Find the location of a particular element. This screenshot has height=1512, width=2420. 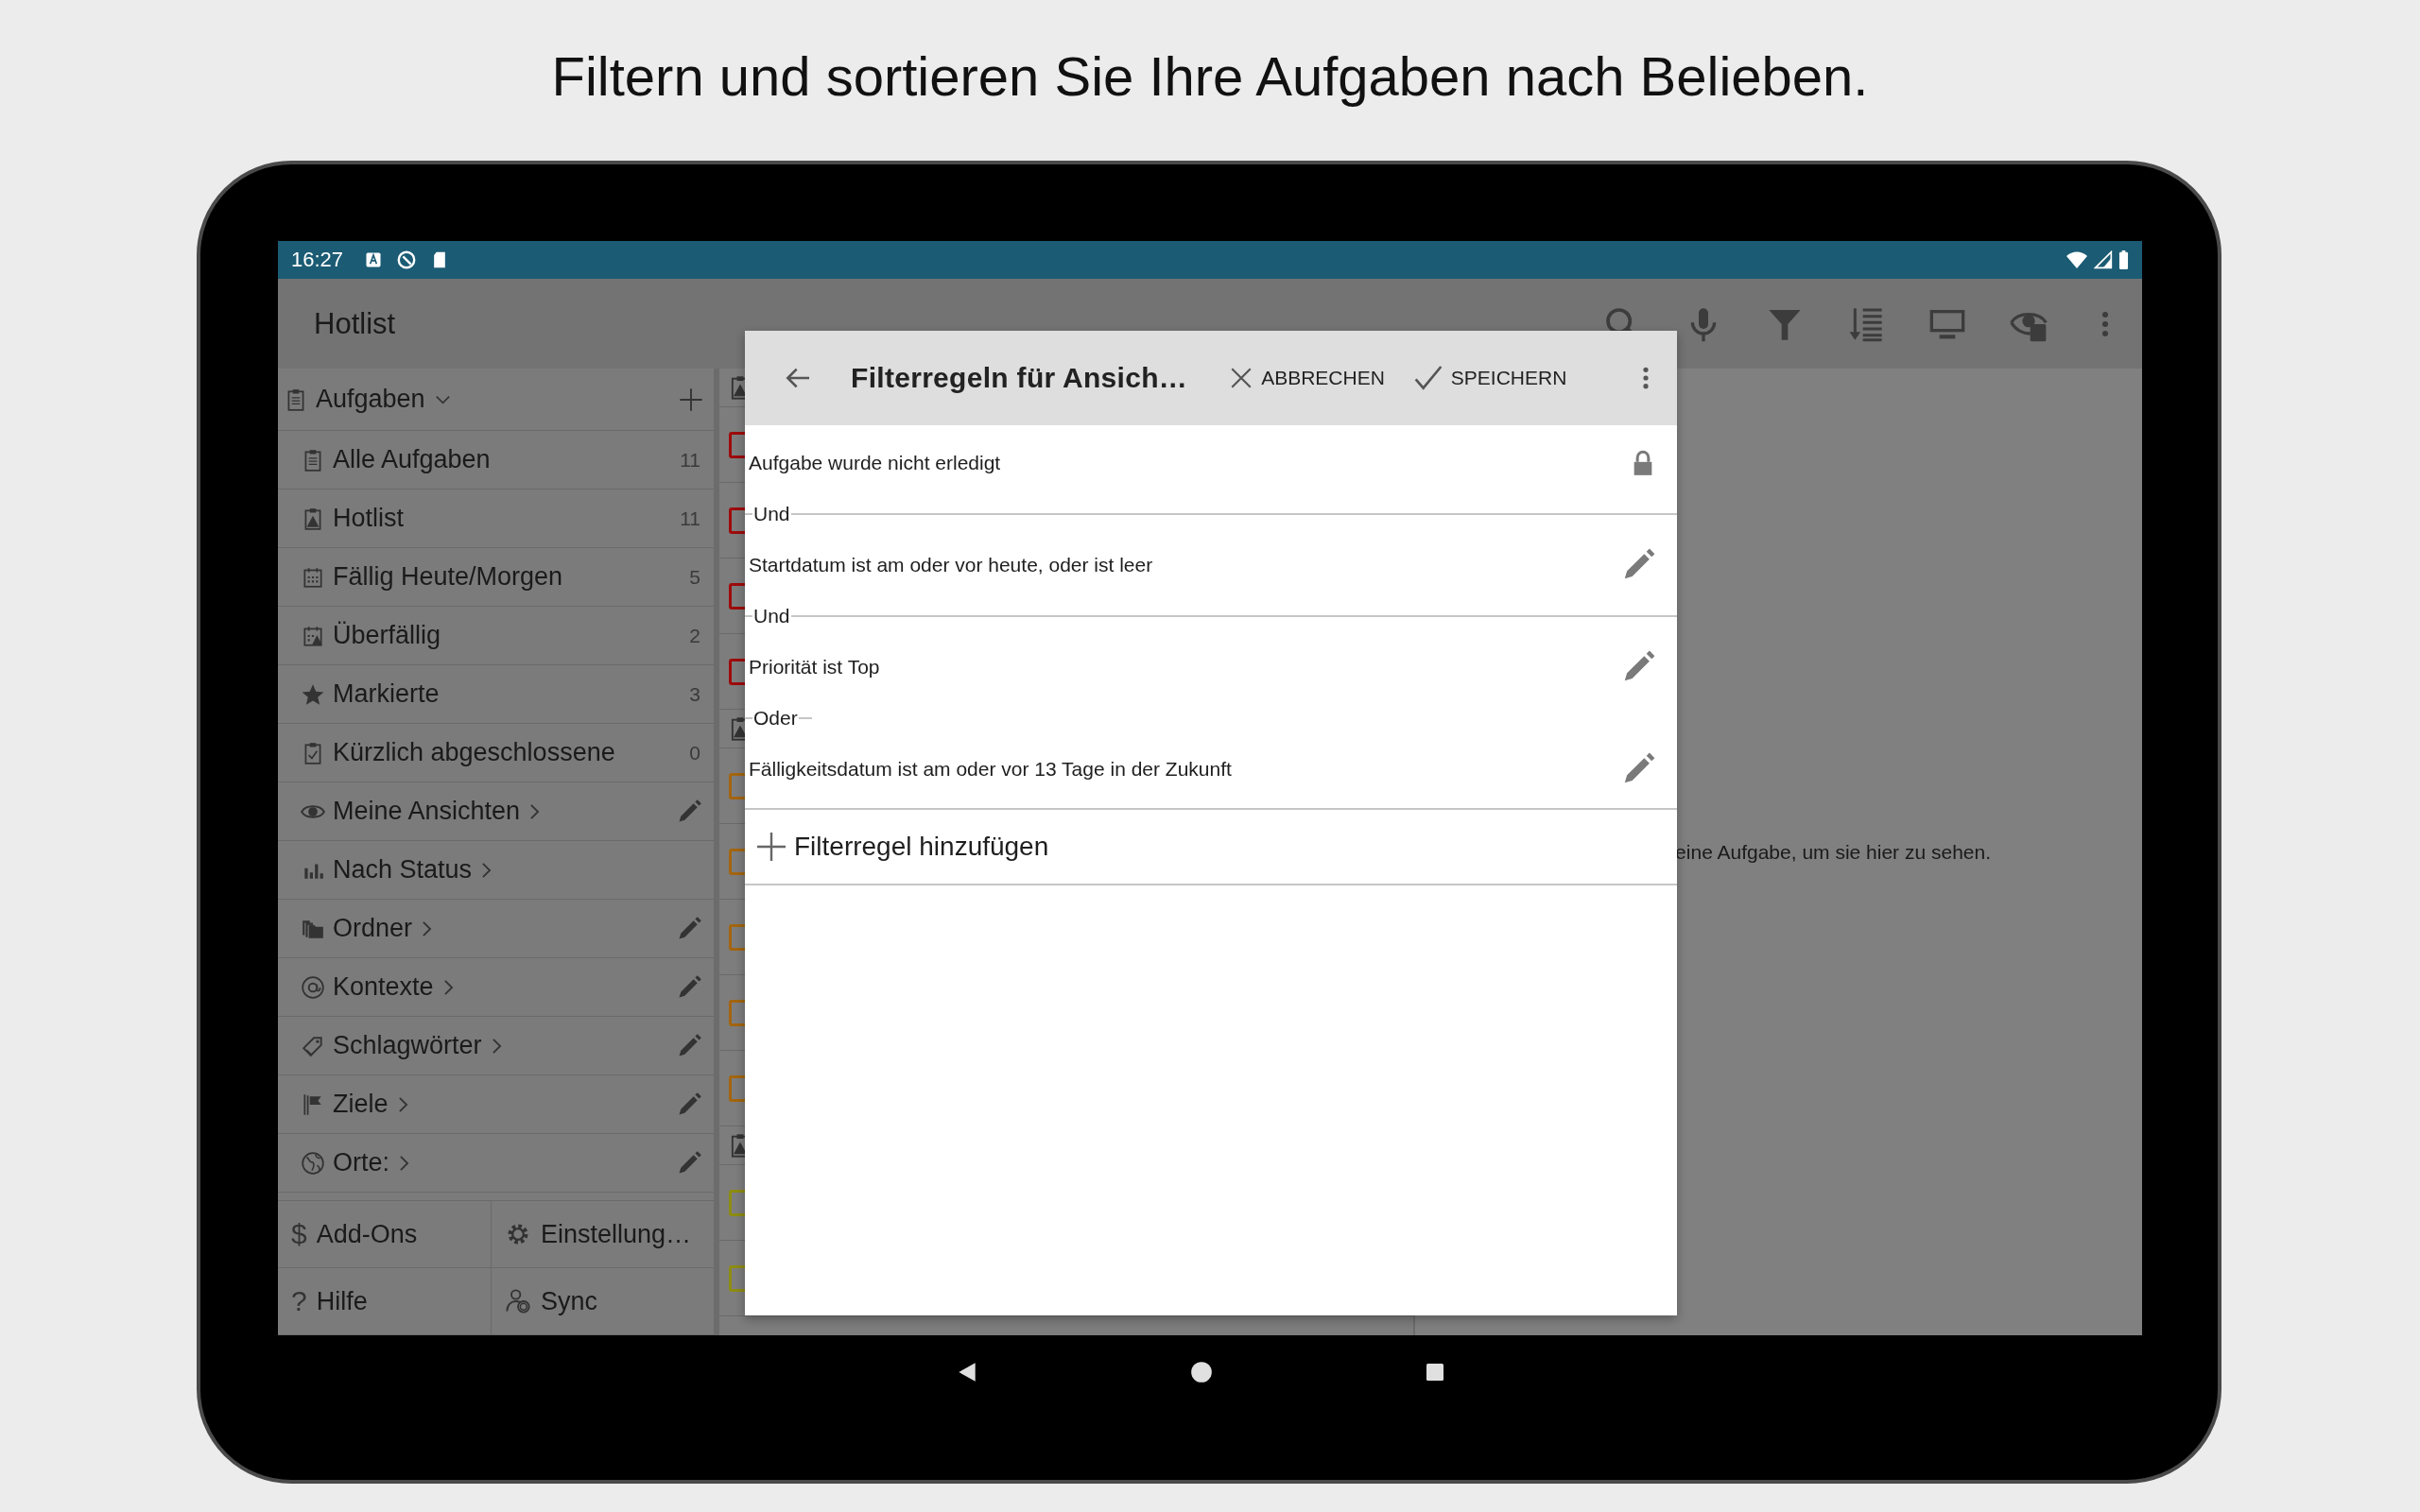

sidebar-item: Ziele is located at coordinates (496, 1104).